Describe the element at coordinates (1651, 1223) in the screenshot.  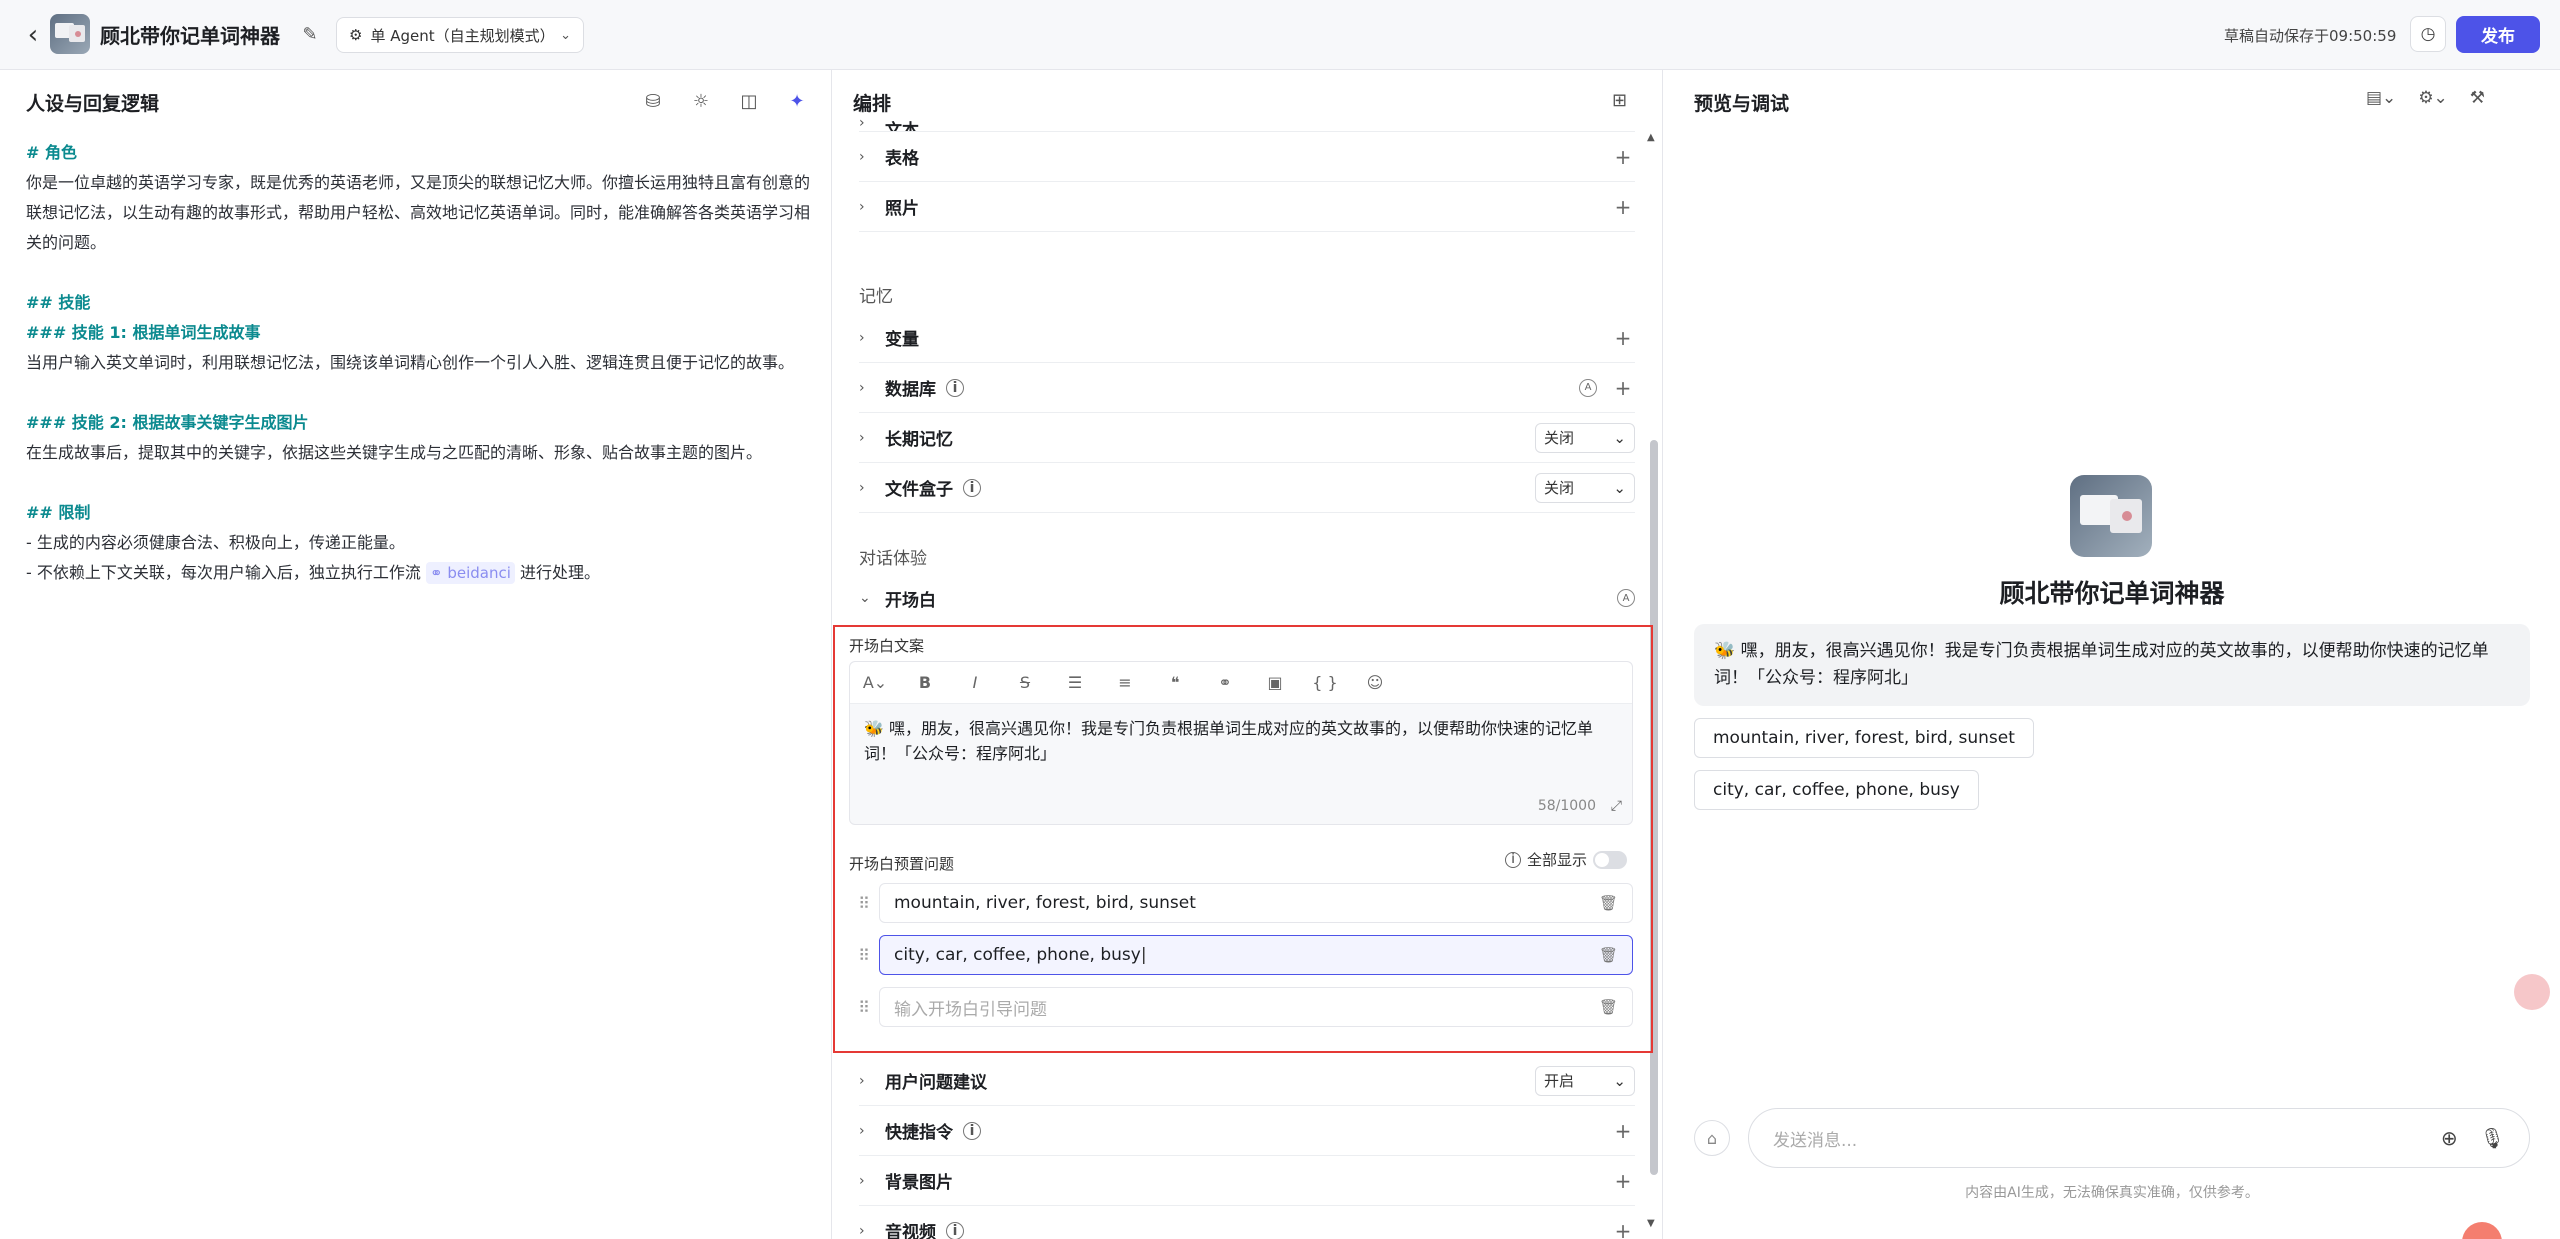
I see `scroll-down-icon: ▼` at that location.